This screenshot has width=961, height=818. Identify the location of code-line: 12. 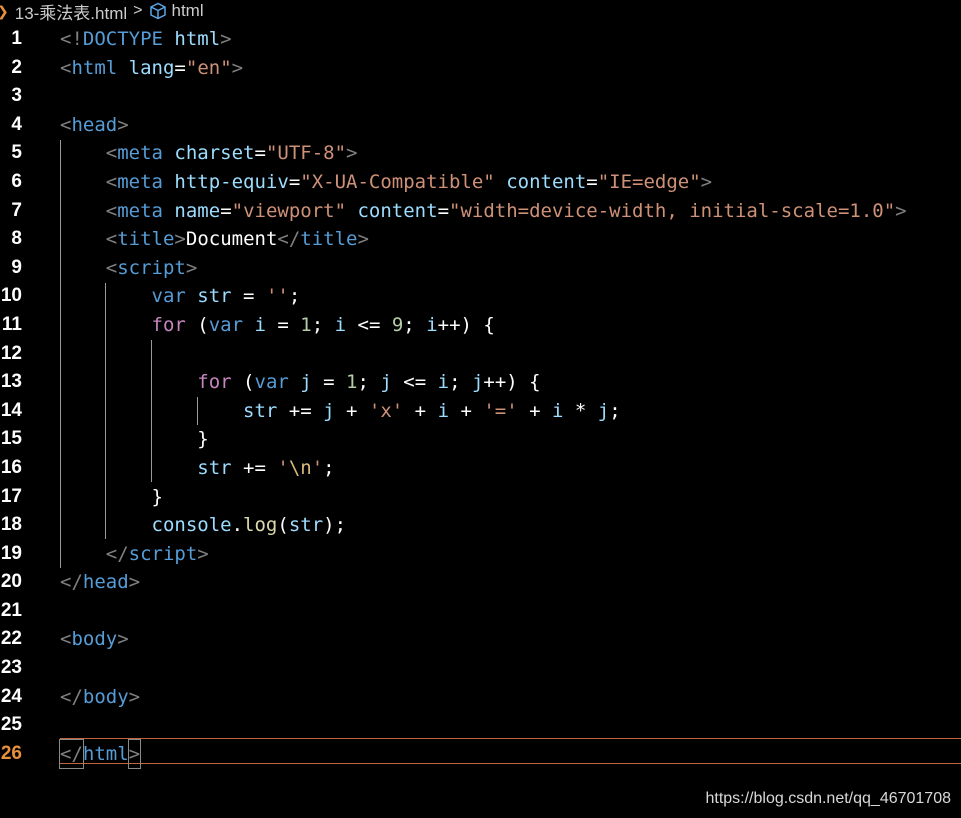
(480, 354).